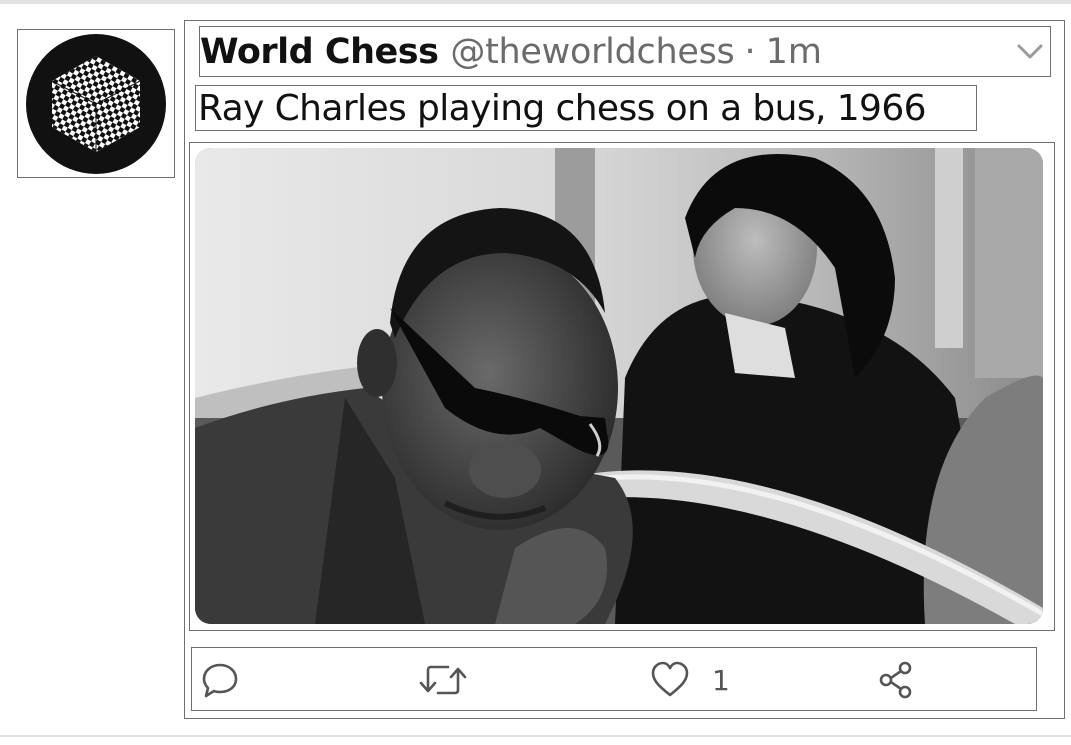 The image size is (1071, 745). Describe the element at coordinates (614, 679) in the screenshot. I see `tweet-actions-bar: 1` at that location.